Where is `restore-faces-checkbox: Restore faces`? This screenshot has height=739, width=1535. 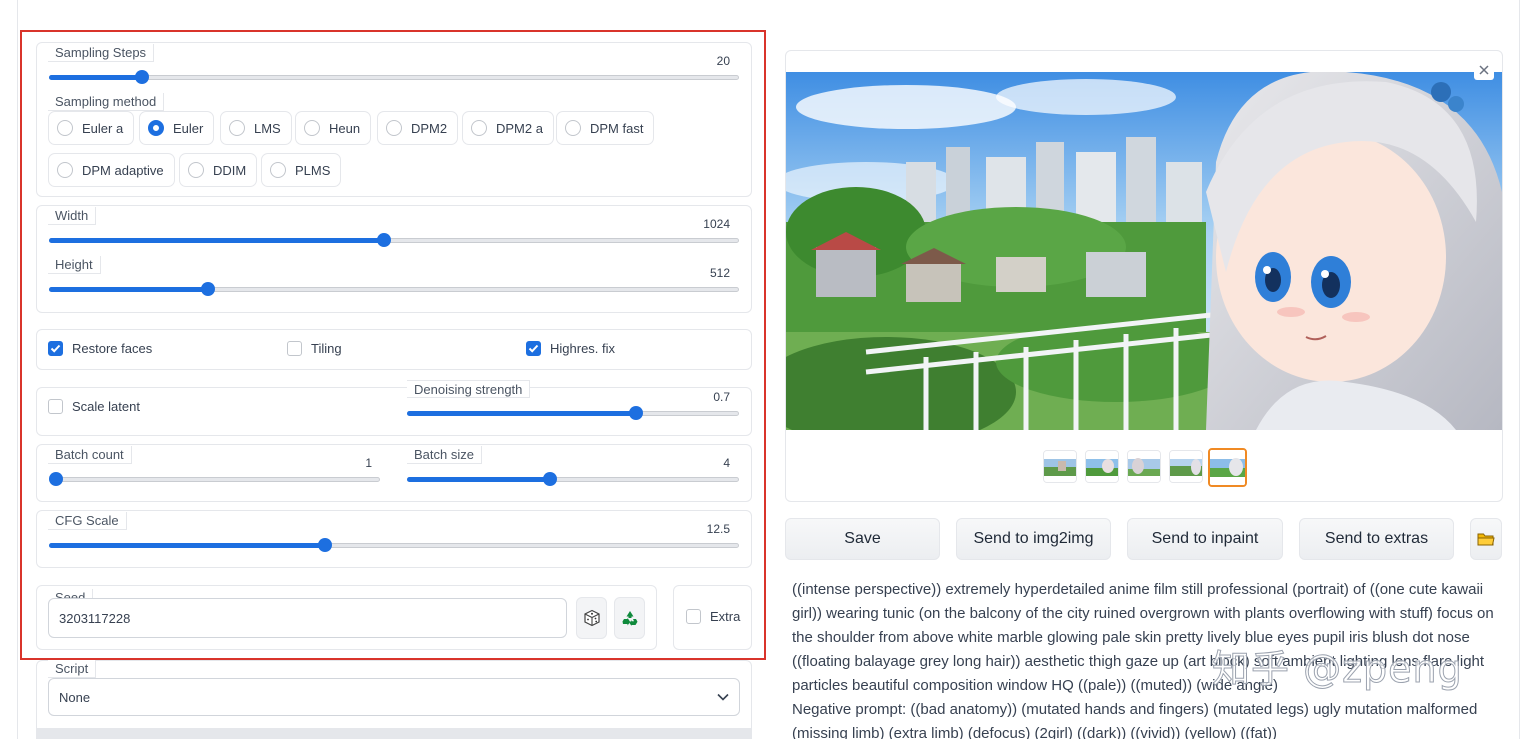
restore-faces-checkbox: Restore faces is located at coordinates (100, 348).